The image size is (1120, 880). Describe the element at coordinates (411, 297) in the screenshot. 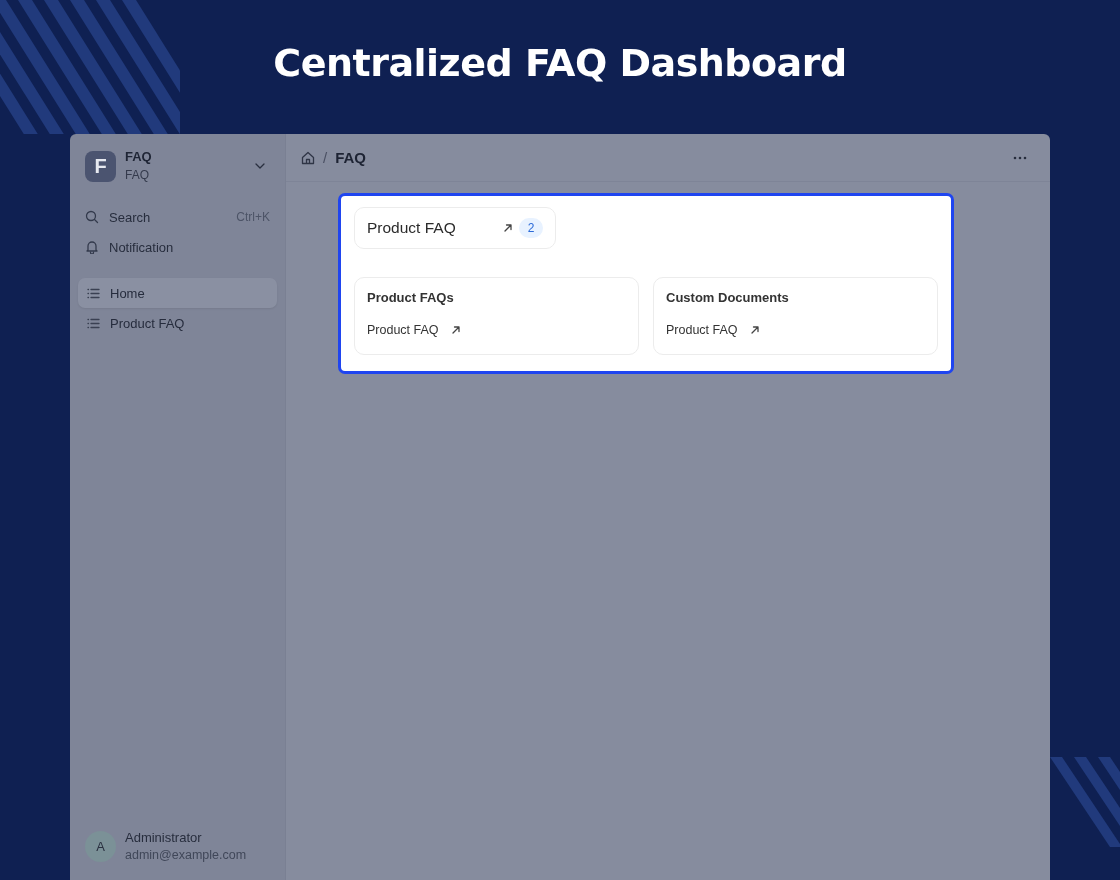

I see `card-title: Product FAQs` at that location.